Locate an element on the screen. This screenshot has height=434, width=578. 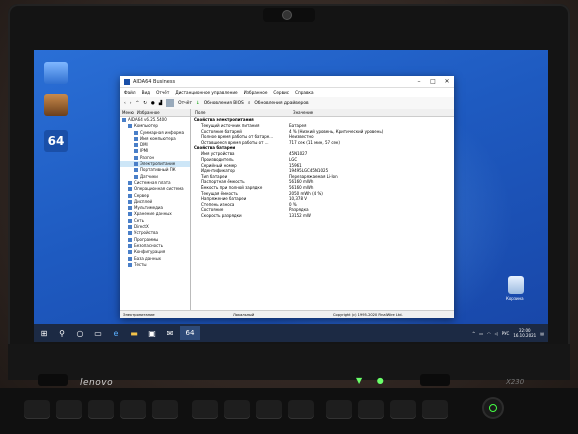
close-icon: ✕ is located at coordinates (447, 81).